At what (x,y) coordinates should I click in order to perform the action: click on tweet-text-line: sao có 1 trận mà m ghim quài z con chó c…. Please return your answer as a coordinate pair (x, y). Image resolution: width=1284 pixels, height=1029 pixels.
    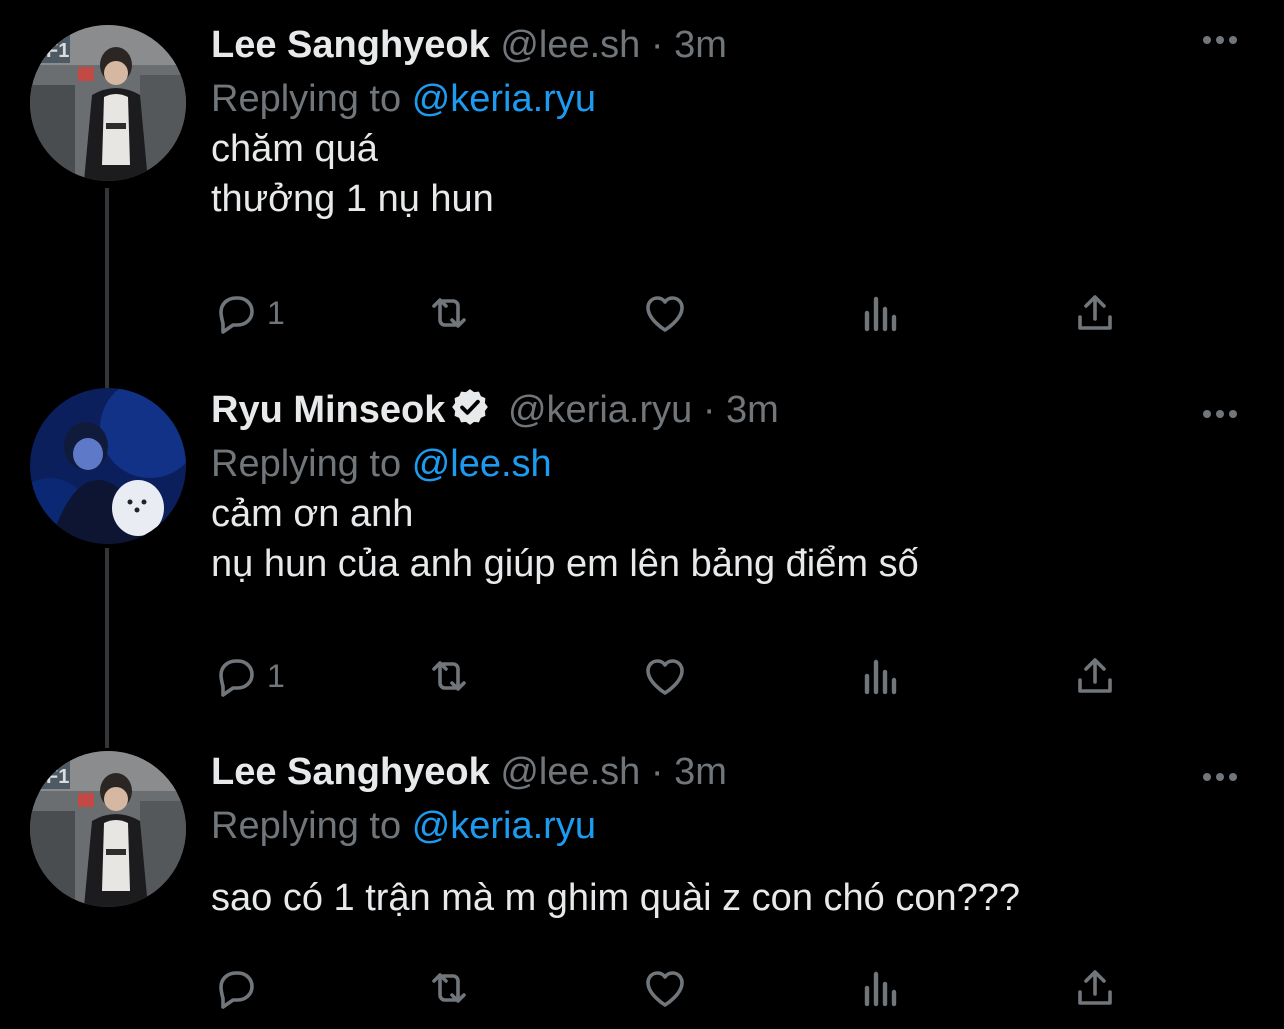
    Looking at the image, I should click on (616, 898).